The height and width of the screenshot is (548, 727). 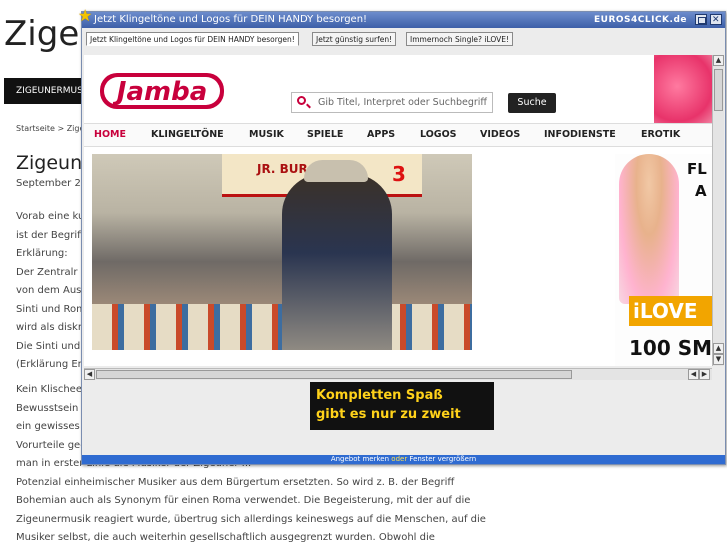 I want to click on horizontal-scrollbar: ◀ ◀ ▶, so click(x=398, y=374).